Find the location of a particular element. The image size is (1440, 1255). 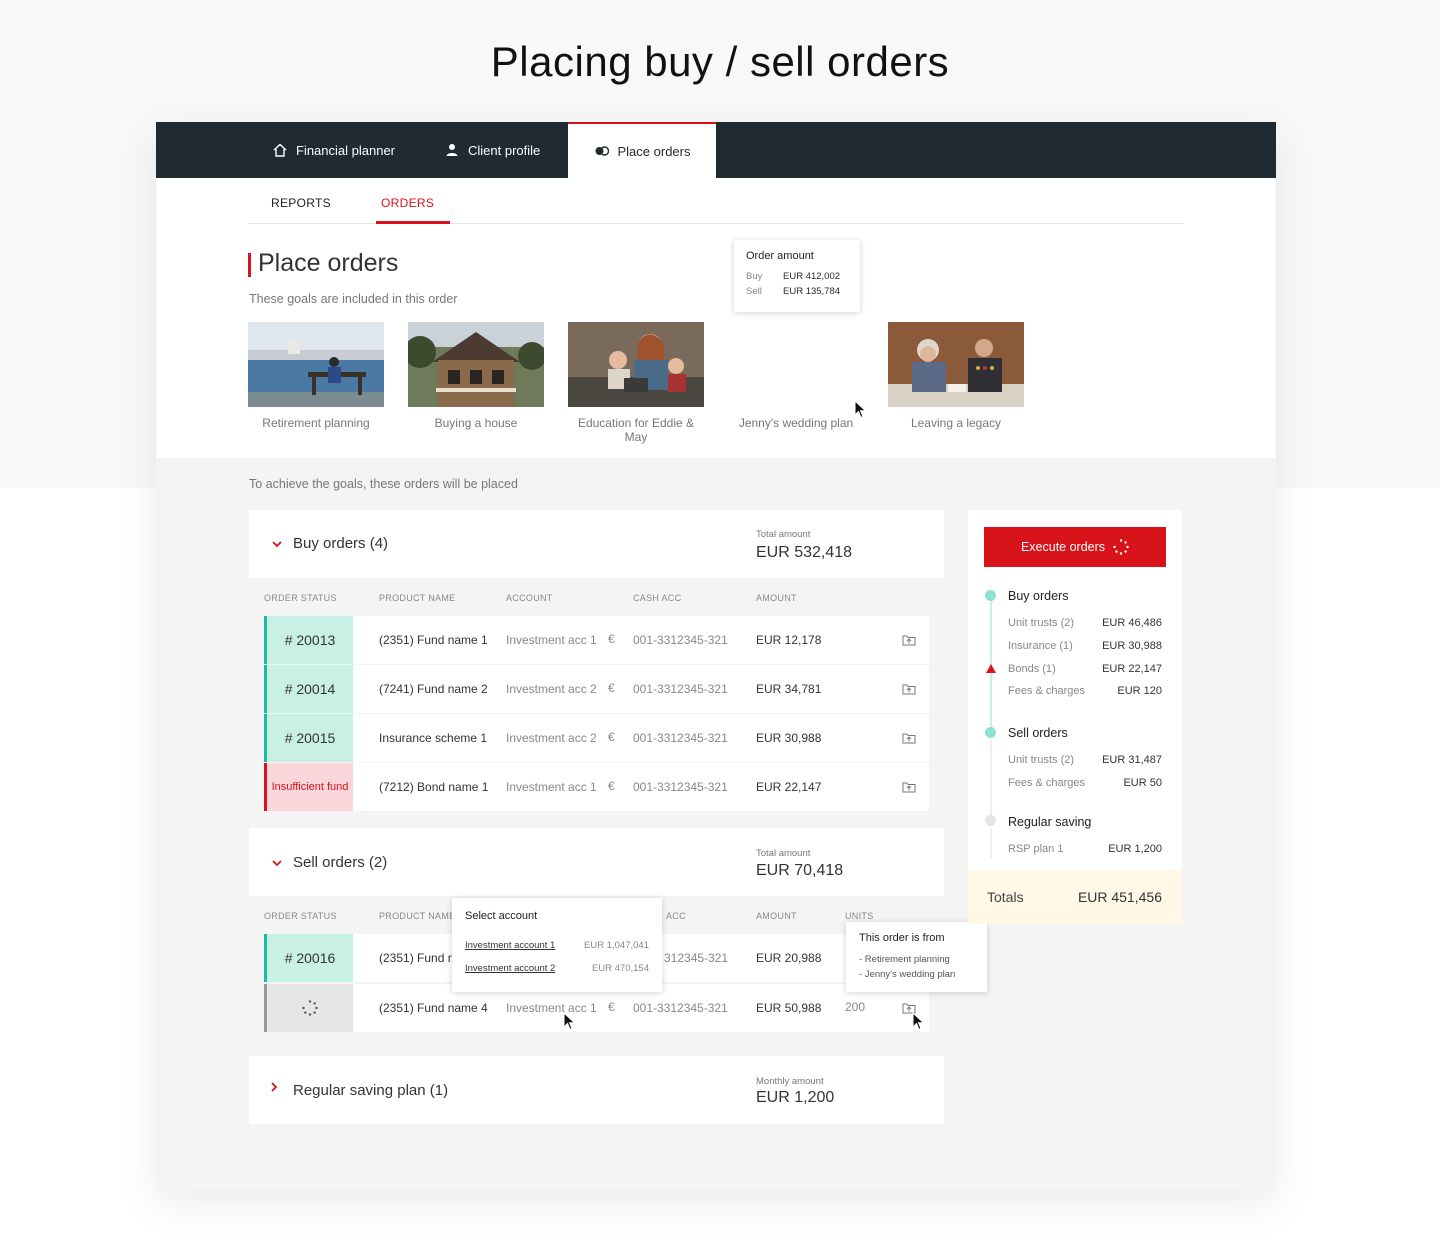

buy-orders-header: Buy orders (4) Total amount EUR 532,418 is located at coordinates (596, 544).